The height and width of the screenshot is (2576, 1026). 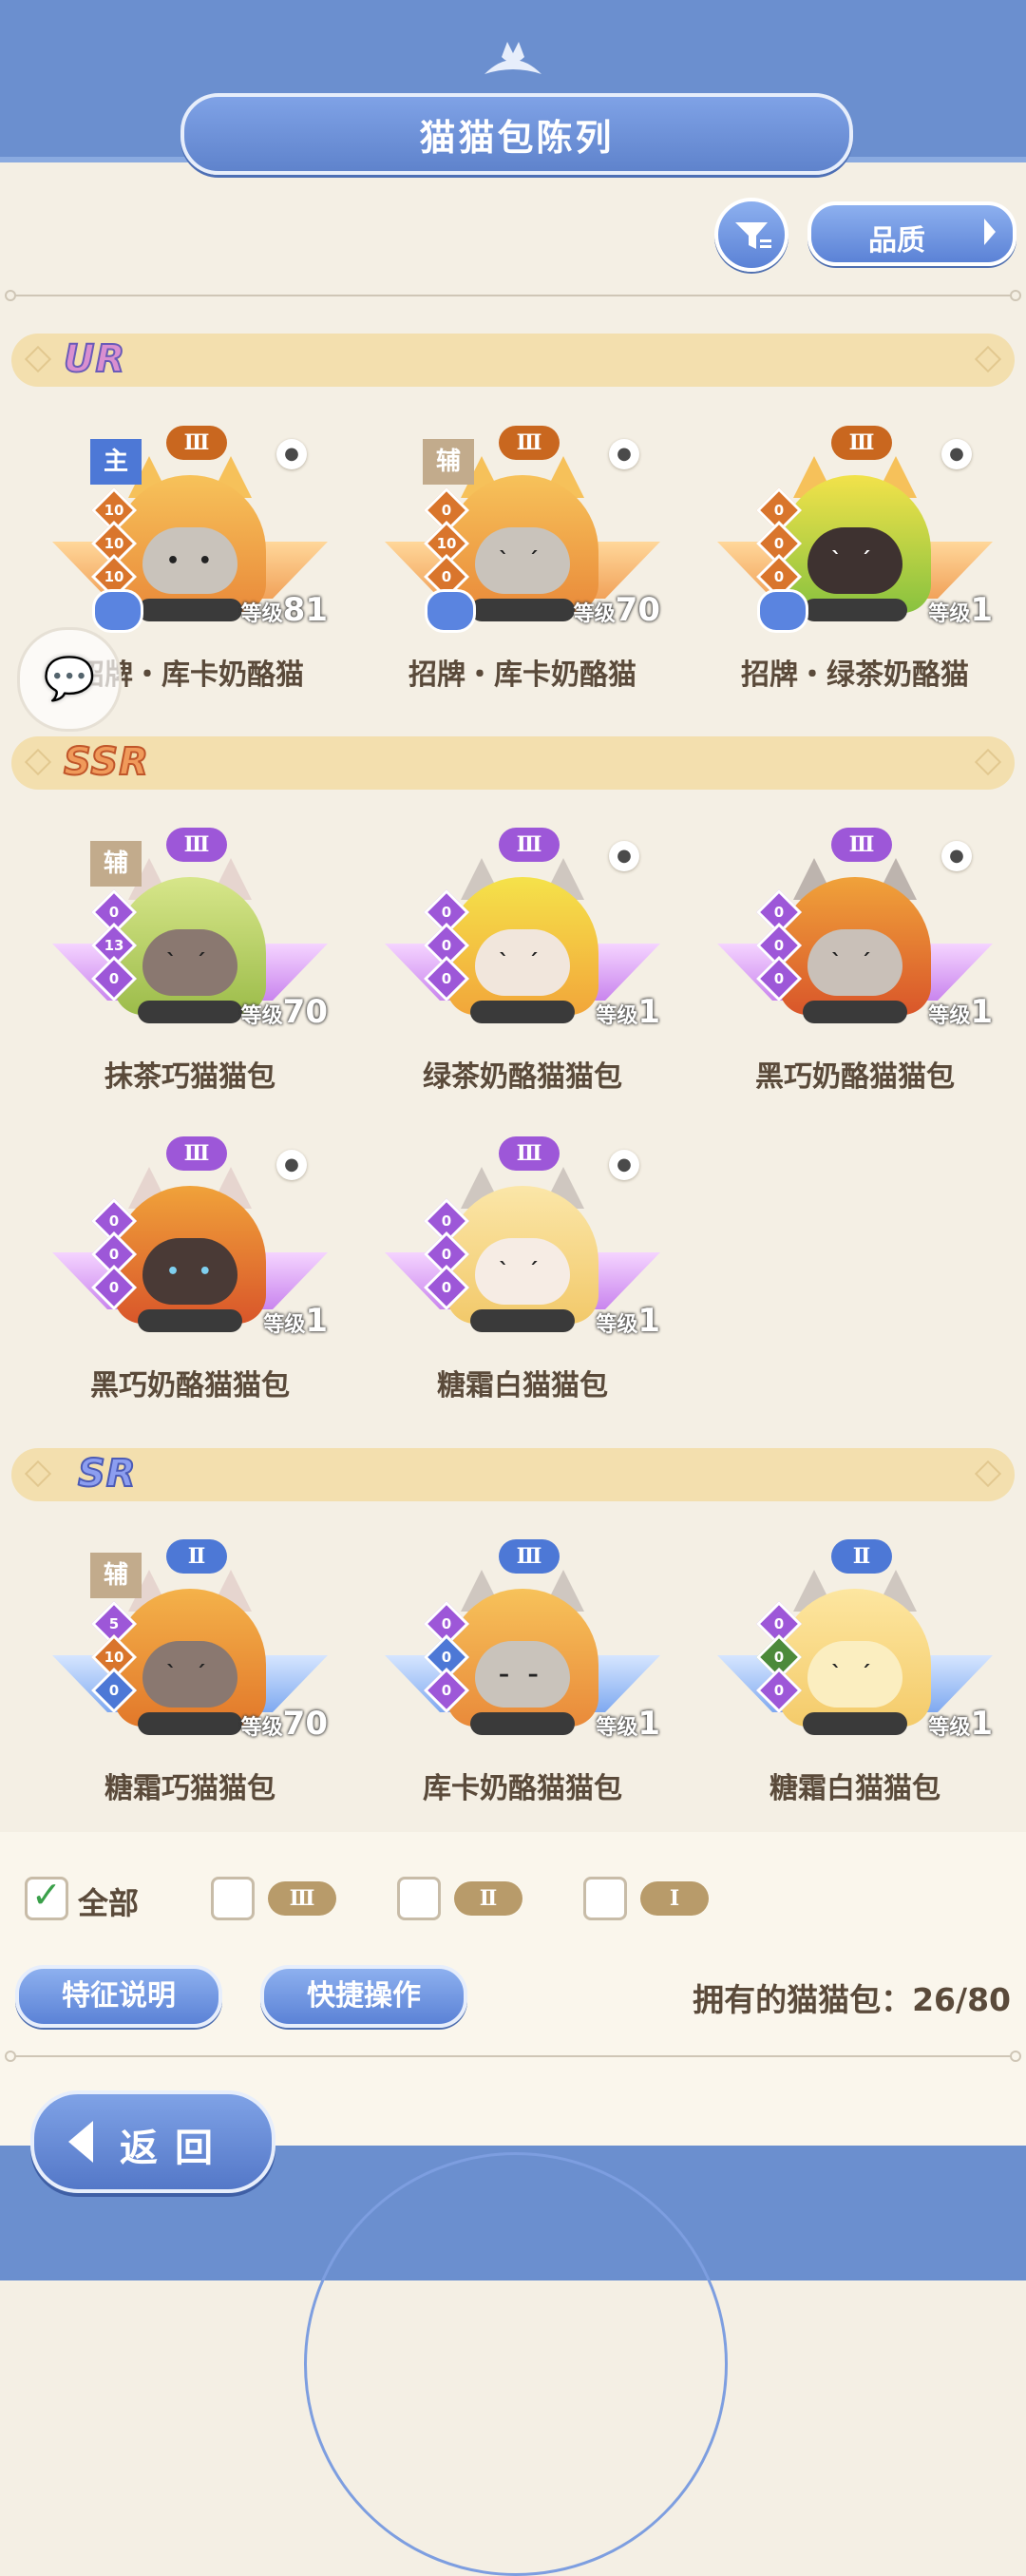 I want to click on section-header-ssr: SSR, so click(x=513, y=763).